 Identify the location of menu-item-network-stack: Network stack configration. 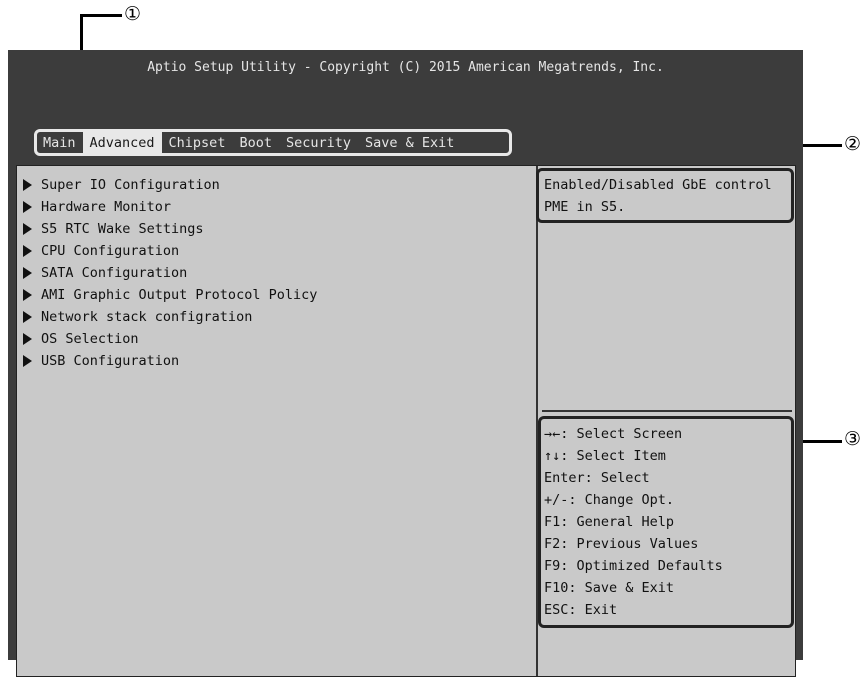
(170, 317).